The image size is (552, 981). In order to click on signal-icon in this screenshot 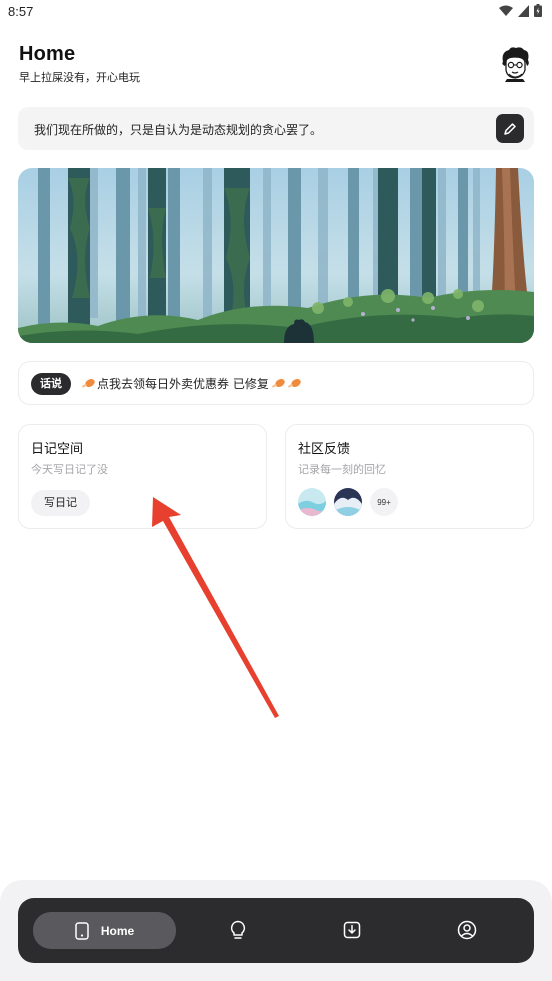, I will do `click(523, 10)`.